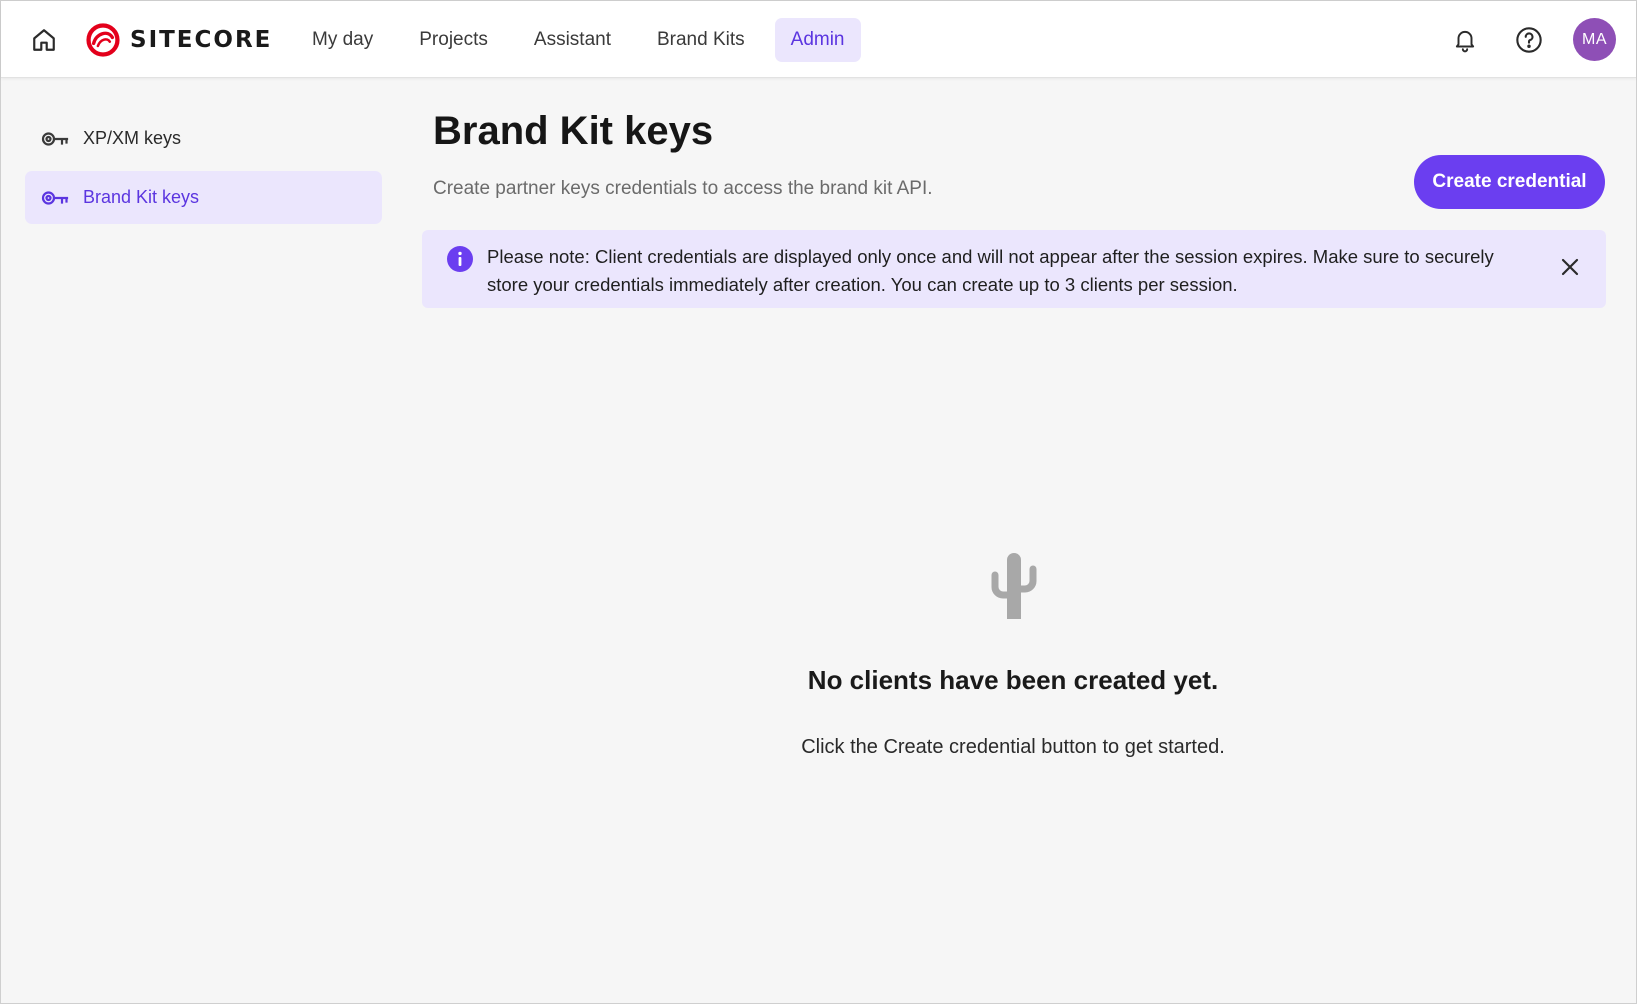 Image resolution: width=1637 pixels, height=1004 pixels. What do you see at coordinates (460, 259) in the screenshot?
I see `info-icon` at bounding box center [460, 259].